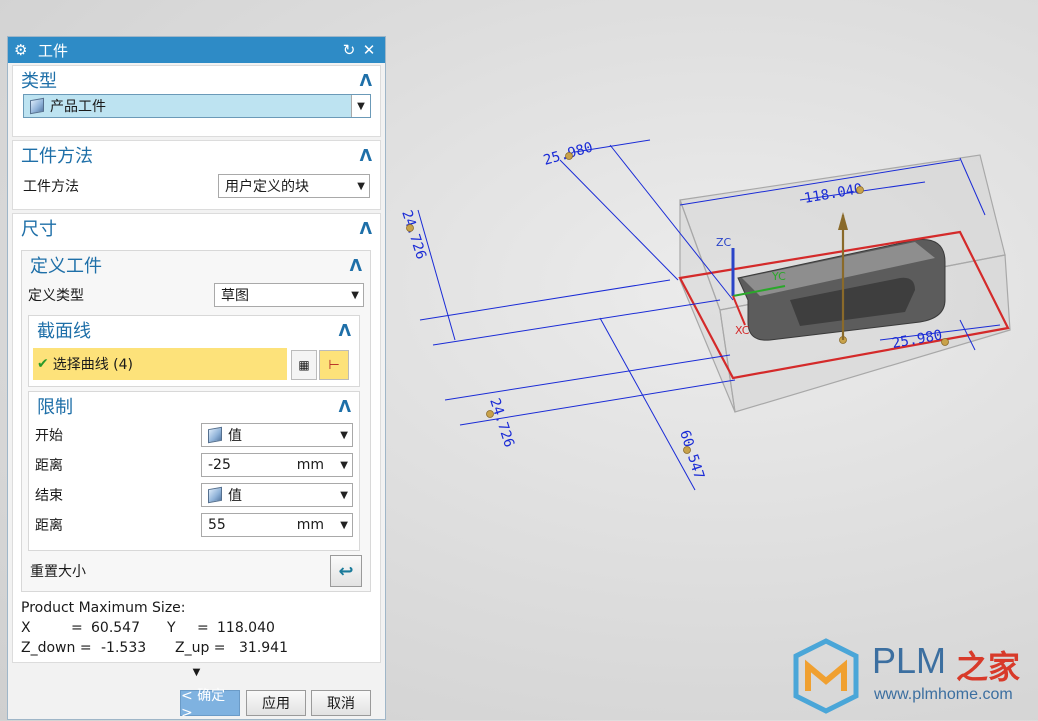  I want to click on distance-end-input: 55 mm ▼, so click(277, 525).